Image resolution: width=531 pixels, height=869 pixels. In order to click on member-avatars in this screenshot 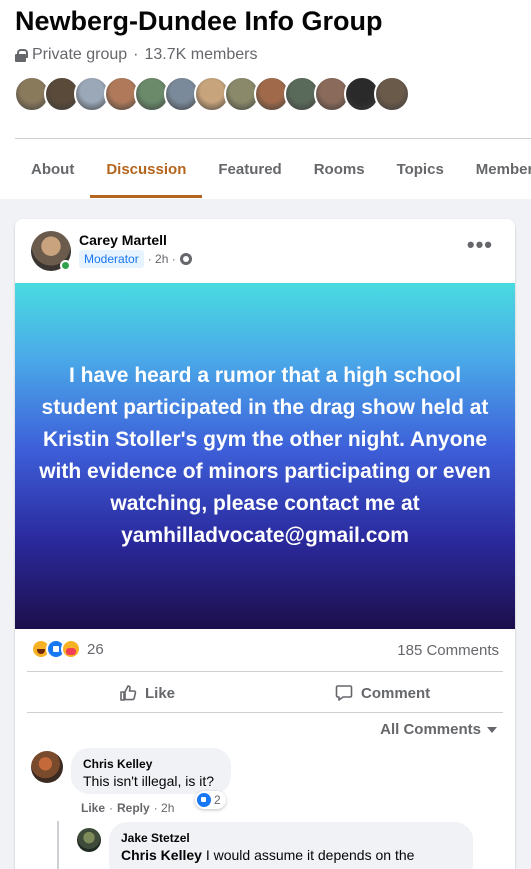, I will do `click(212, 94)`.